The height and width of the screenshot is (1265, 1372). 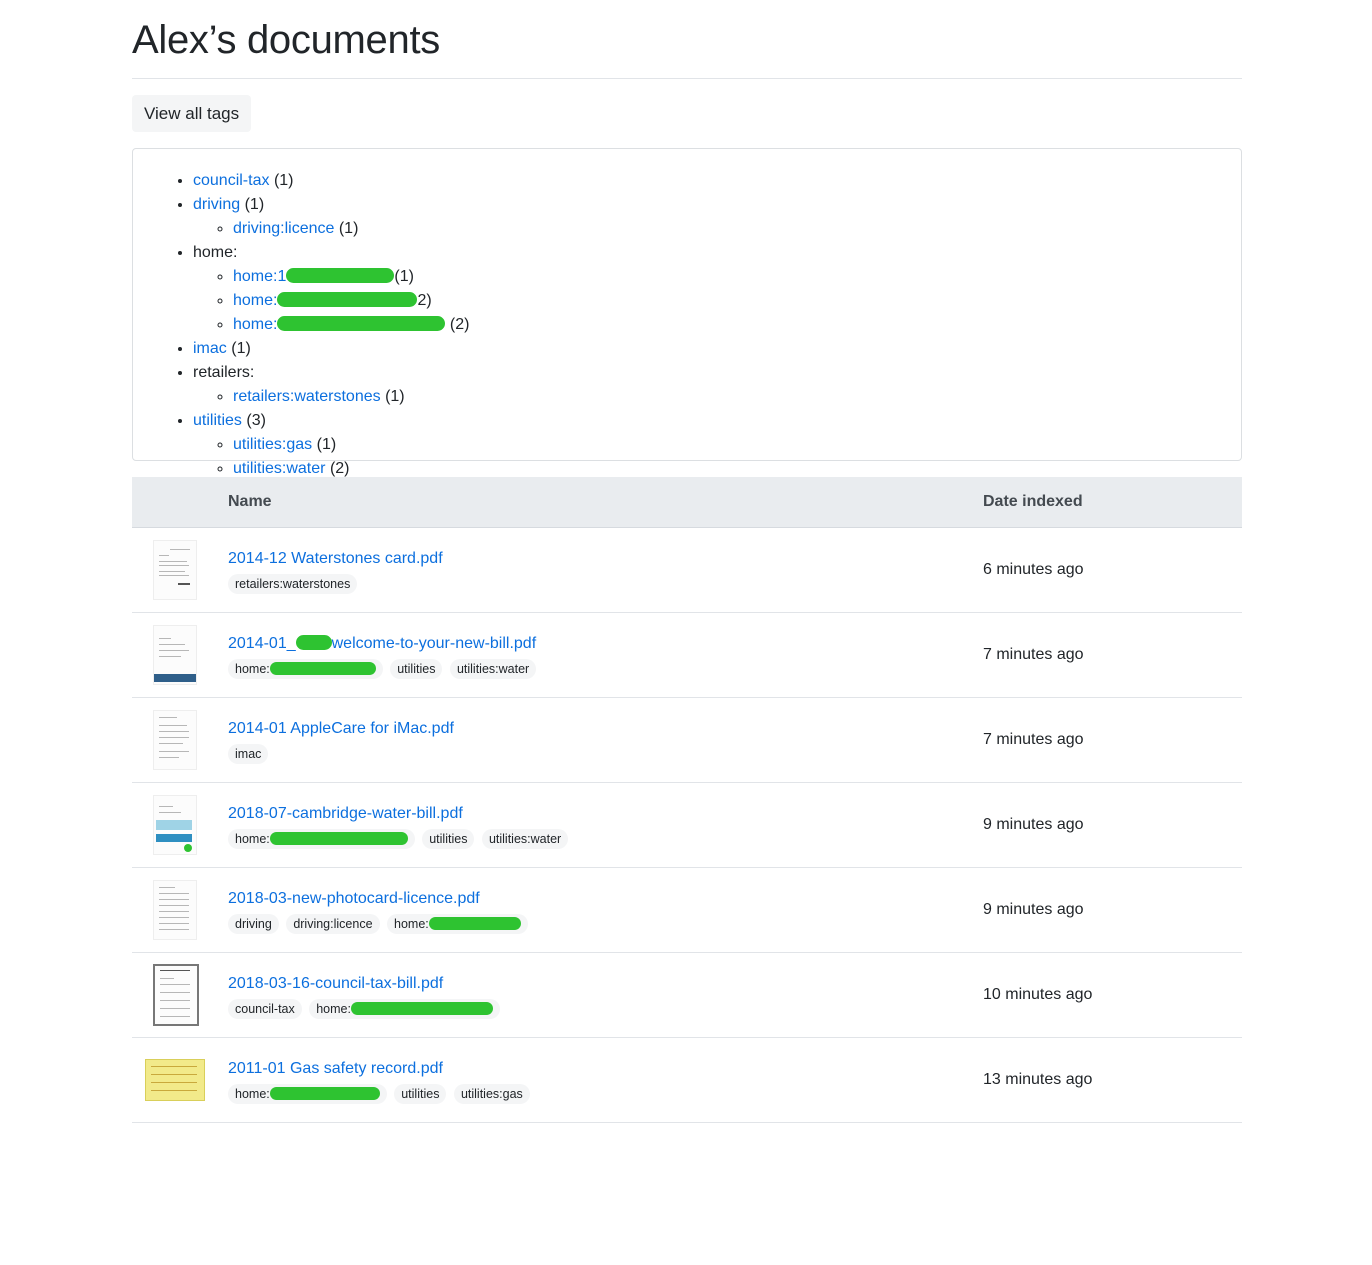 I want to click on tag-link-home-2: home:, so click(x=325, y=300).